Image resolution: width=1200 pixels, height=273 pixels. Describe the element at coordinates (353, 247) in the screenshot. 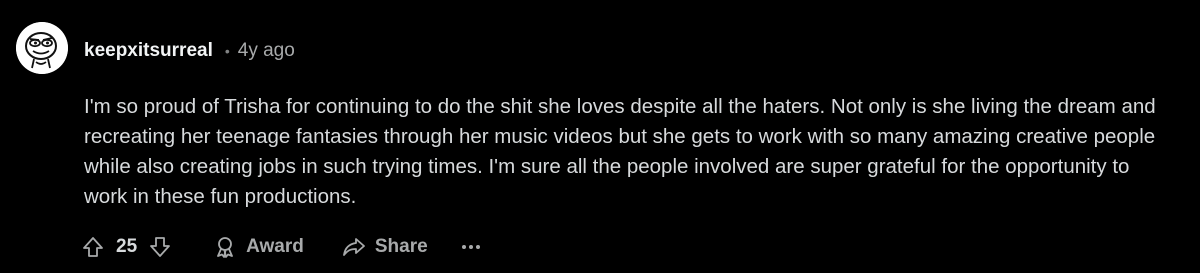

I see `share-arrow-icon` at that location.